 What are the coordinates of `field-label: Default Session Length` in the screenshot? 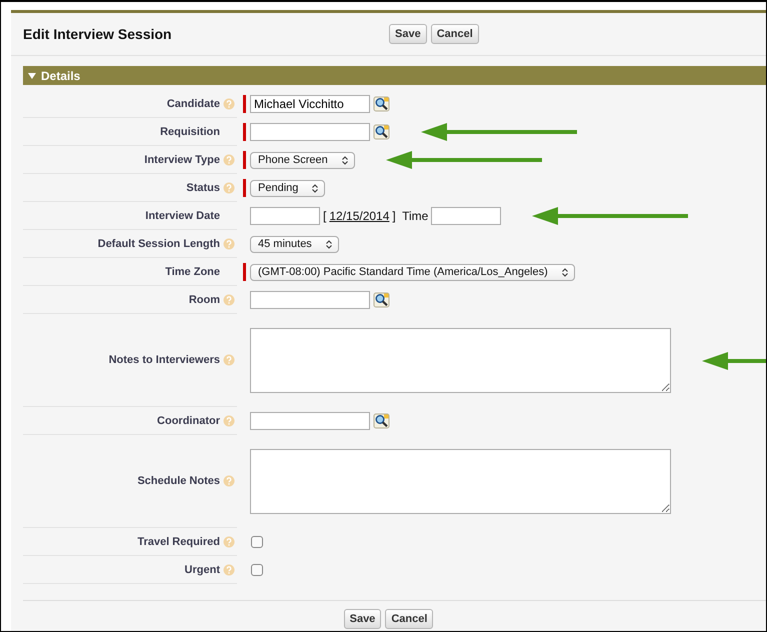 It's located at (159, 244).